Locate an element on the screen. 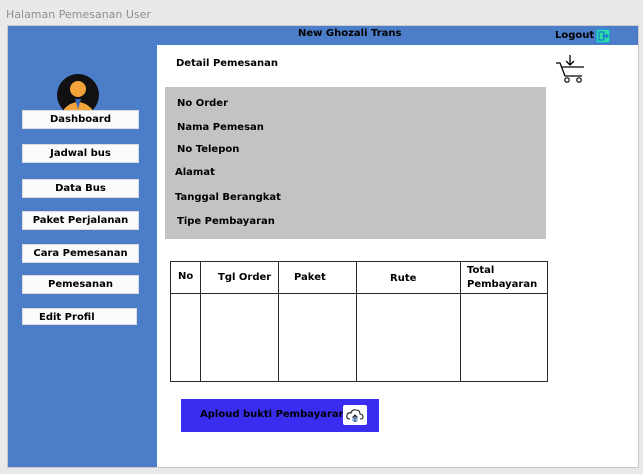  detail-tipe-pembayaran: Tipe Pembayaran is located at coordinates (226, 221).